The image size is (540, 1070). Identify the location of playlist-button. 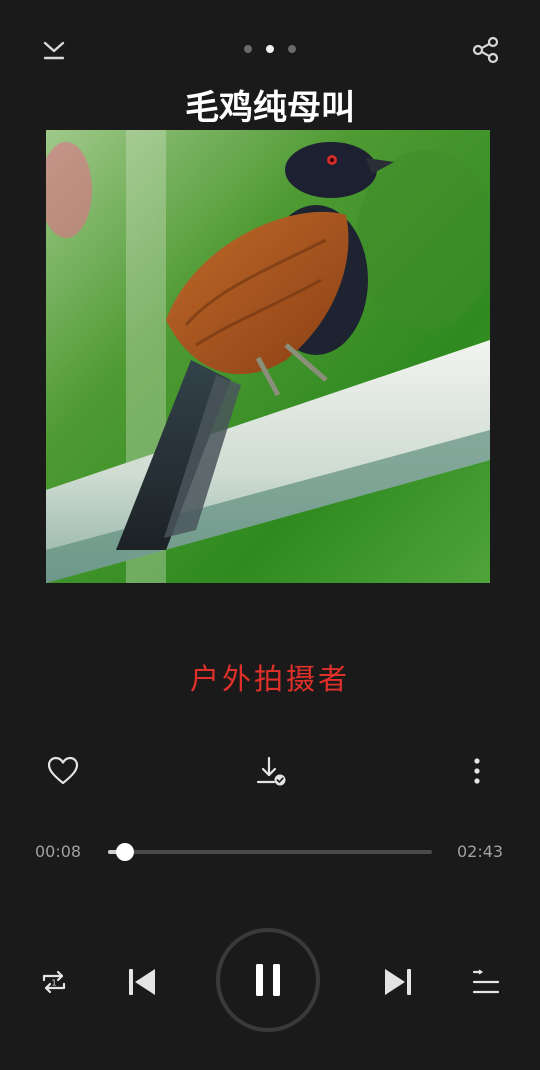
(486, 982).